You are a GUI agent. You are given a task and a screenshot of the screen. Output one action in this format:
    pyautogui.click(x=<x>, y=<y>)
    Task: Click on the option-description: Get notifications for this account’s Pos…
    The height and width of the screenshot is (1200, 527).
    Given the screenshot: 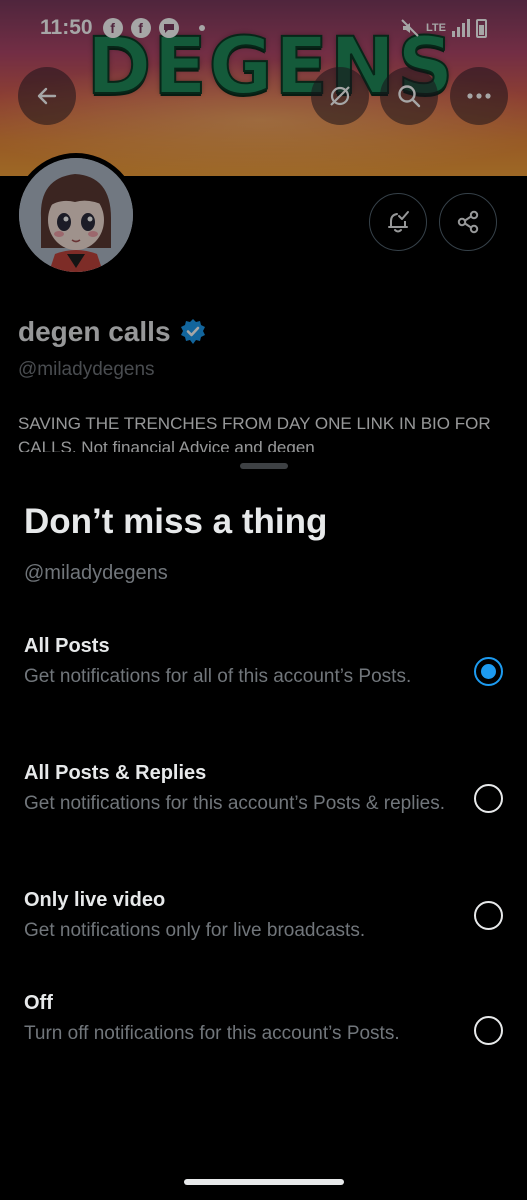 What is the action you would take?
    pyautogui.click(x=235, y=803)
    